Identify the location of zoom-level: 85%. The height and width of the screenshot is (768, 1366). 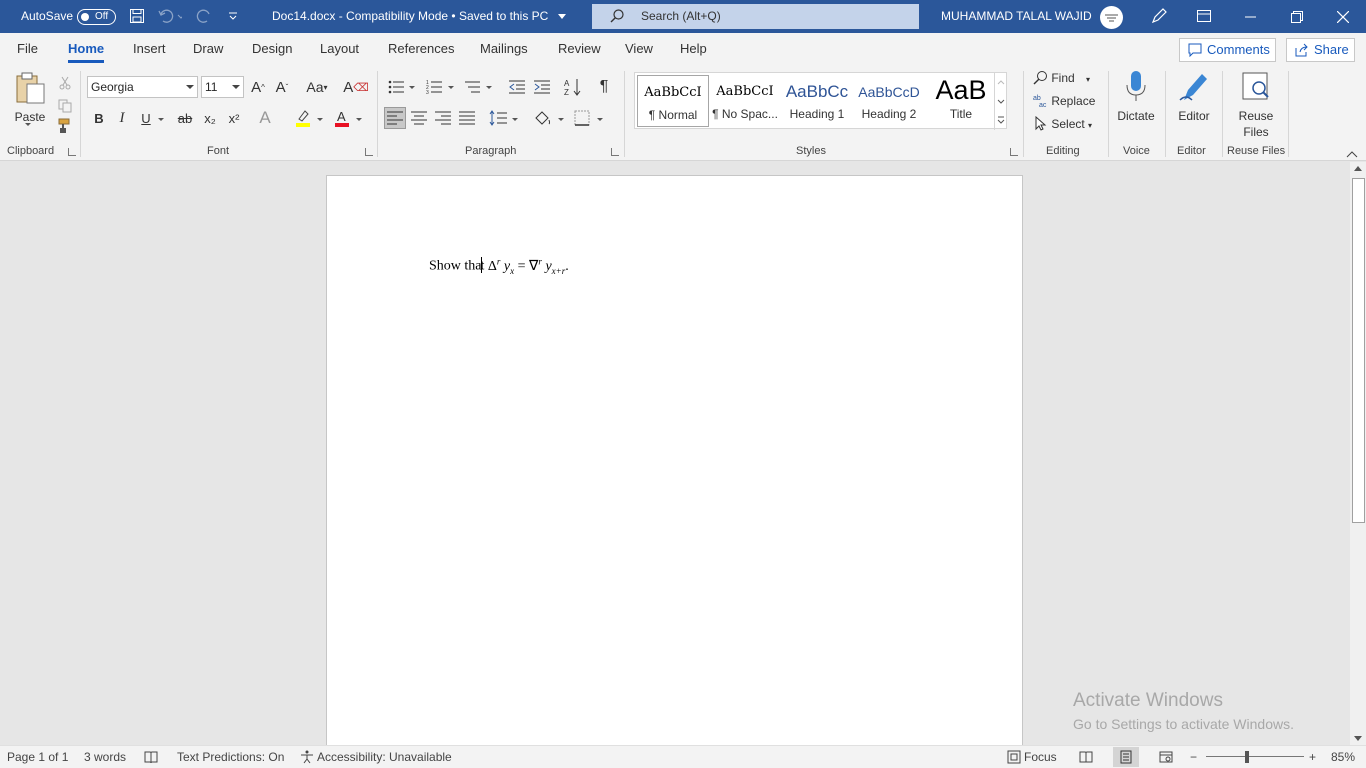
(1343, 757).